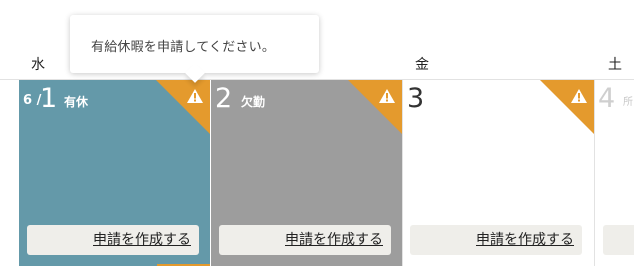 Image resolution: width=634 pixels, height=267 pixels. I want to click on warning-tooltip: 有給休暇を申請してください。, so click(194, 49).